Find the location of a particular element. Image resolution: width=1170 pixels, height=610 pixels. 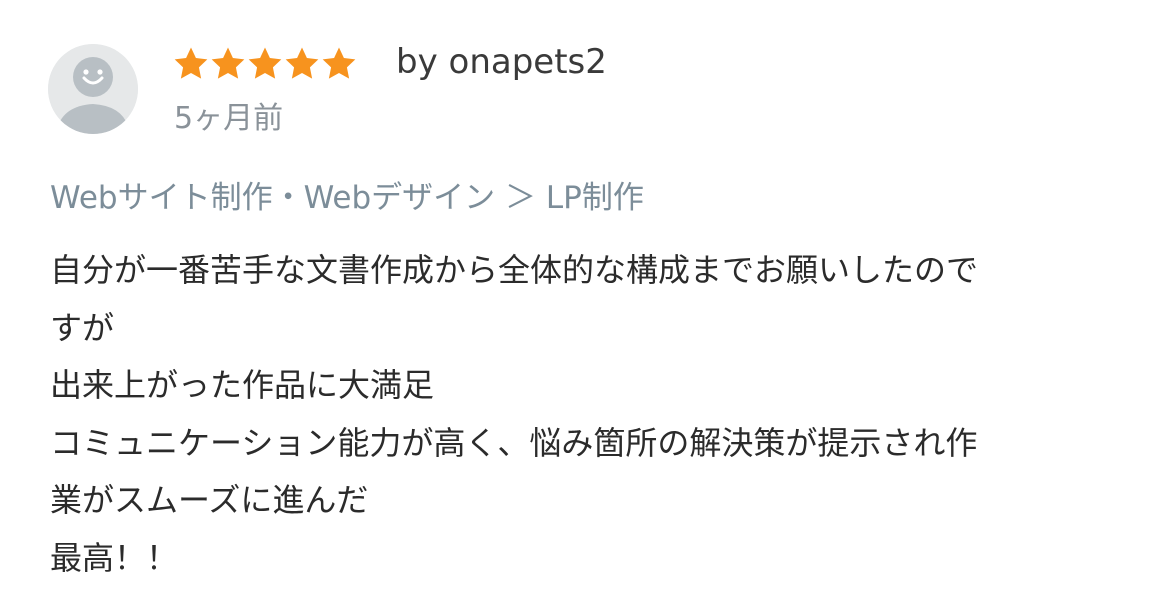

star-rating is located at coordinates (264, 64).